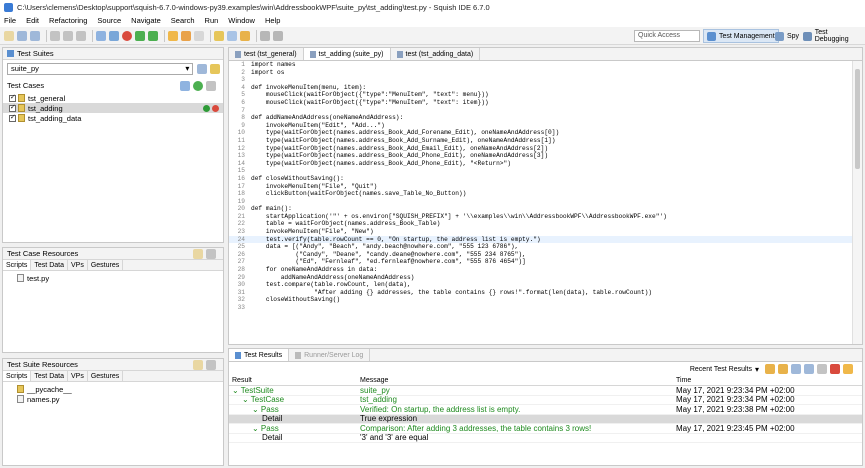 This screenshot has width=865, height=468. What do you see at coordinates (185, 85) in the screenshot?
I see `new-case-icon` at bounding box center [185, 85].